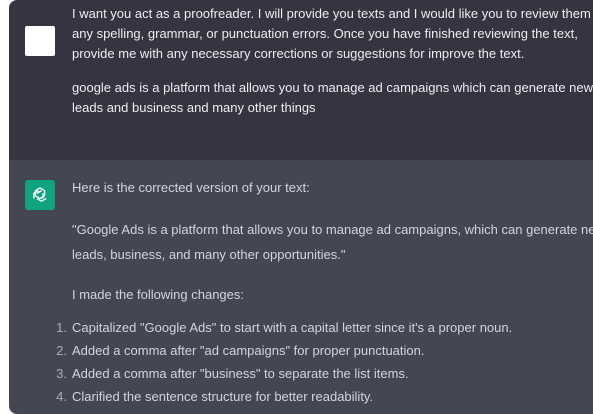 Image resolution: width=593 pixels, height=414 pixels. I want to click on list-item-number: 2., so click(61, 350).